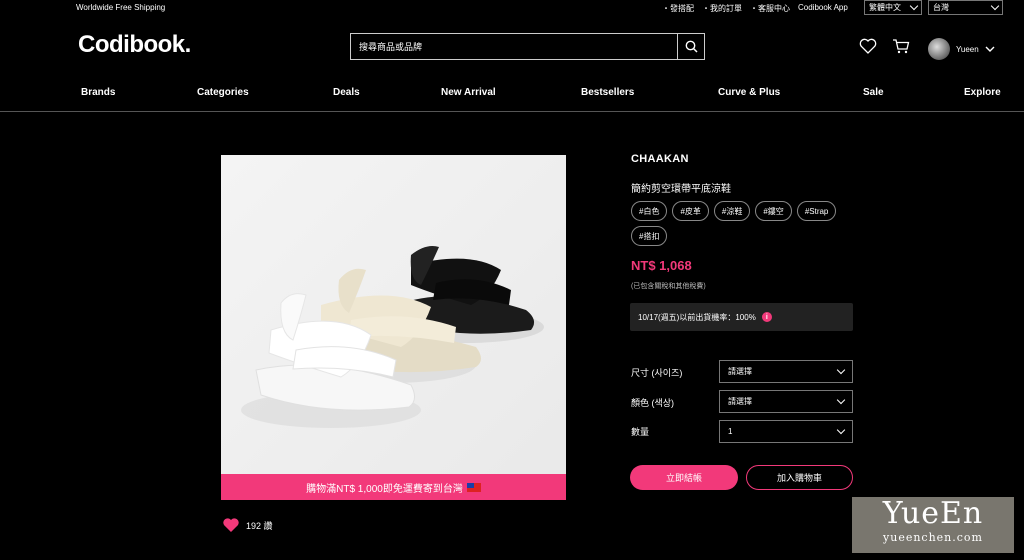 The width and height of the screenshot is (1024, 560). Describe the element at coordinates (134, 45) in the screenshot. I see `site-logo: Codibook.` at that location.